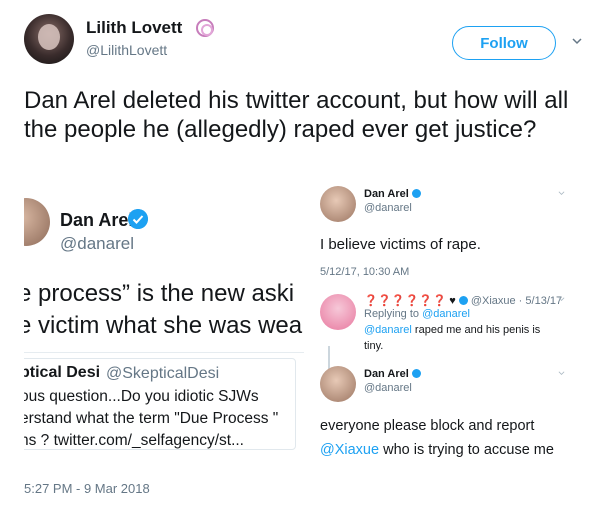 This screenshot has height=510, width=598. Describe the element at coordinates (427, 426) in the screenshot. I see `screenshot-tweet-text: everyone please block and report` at that location.